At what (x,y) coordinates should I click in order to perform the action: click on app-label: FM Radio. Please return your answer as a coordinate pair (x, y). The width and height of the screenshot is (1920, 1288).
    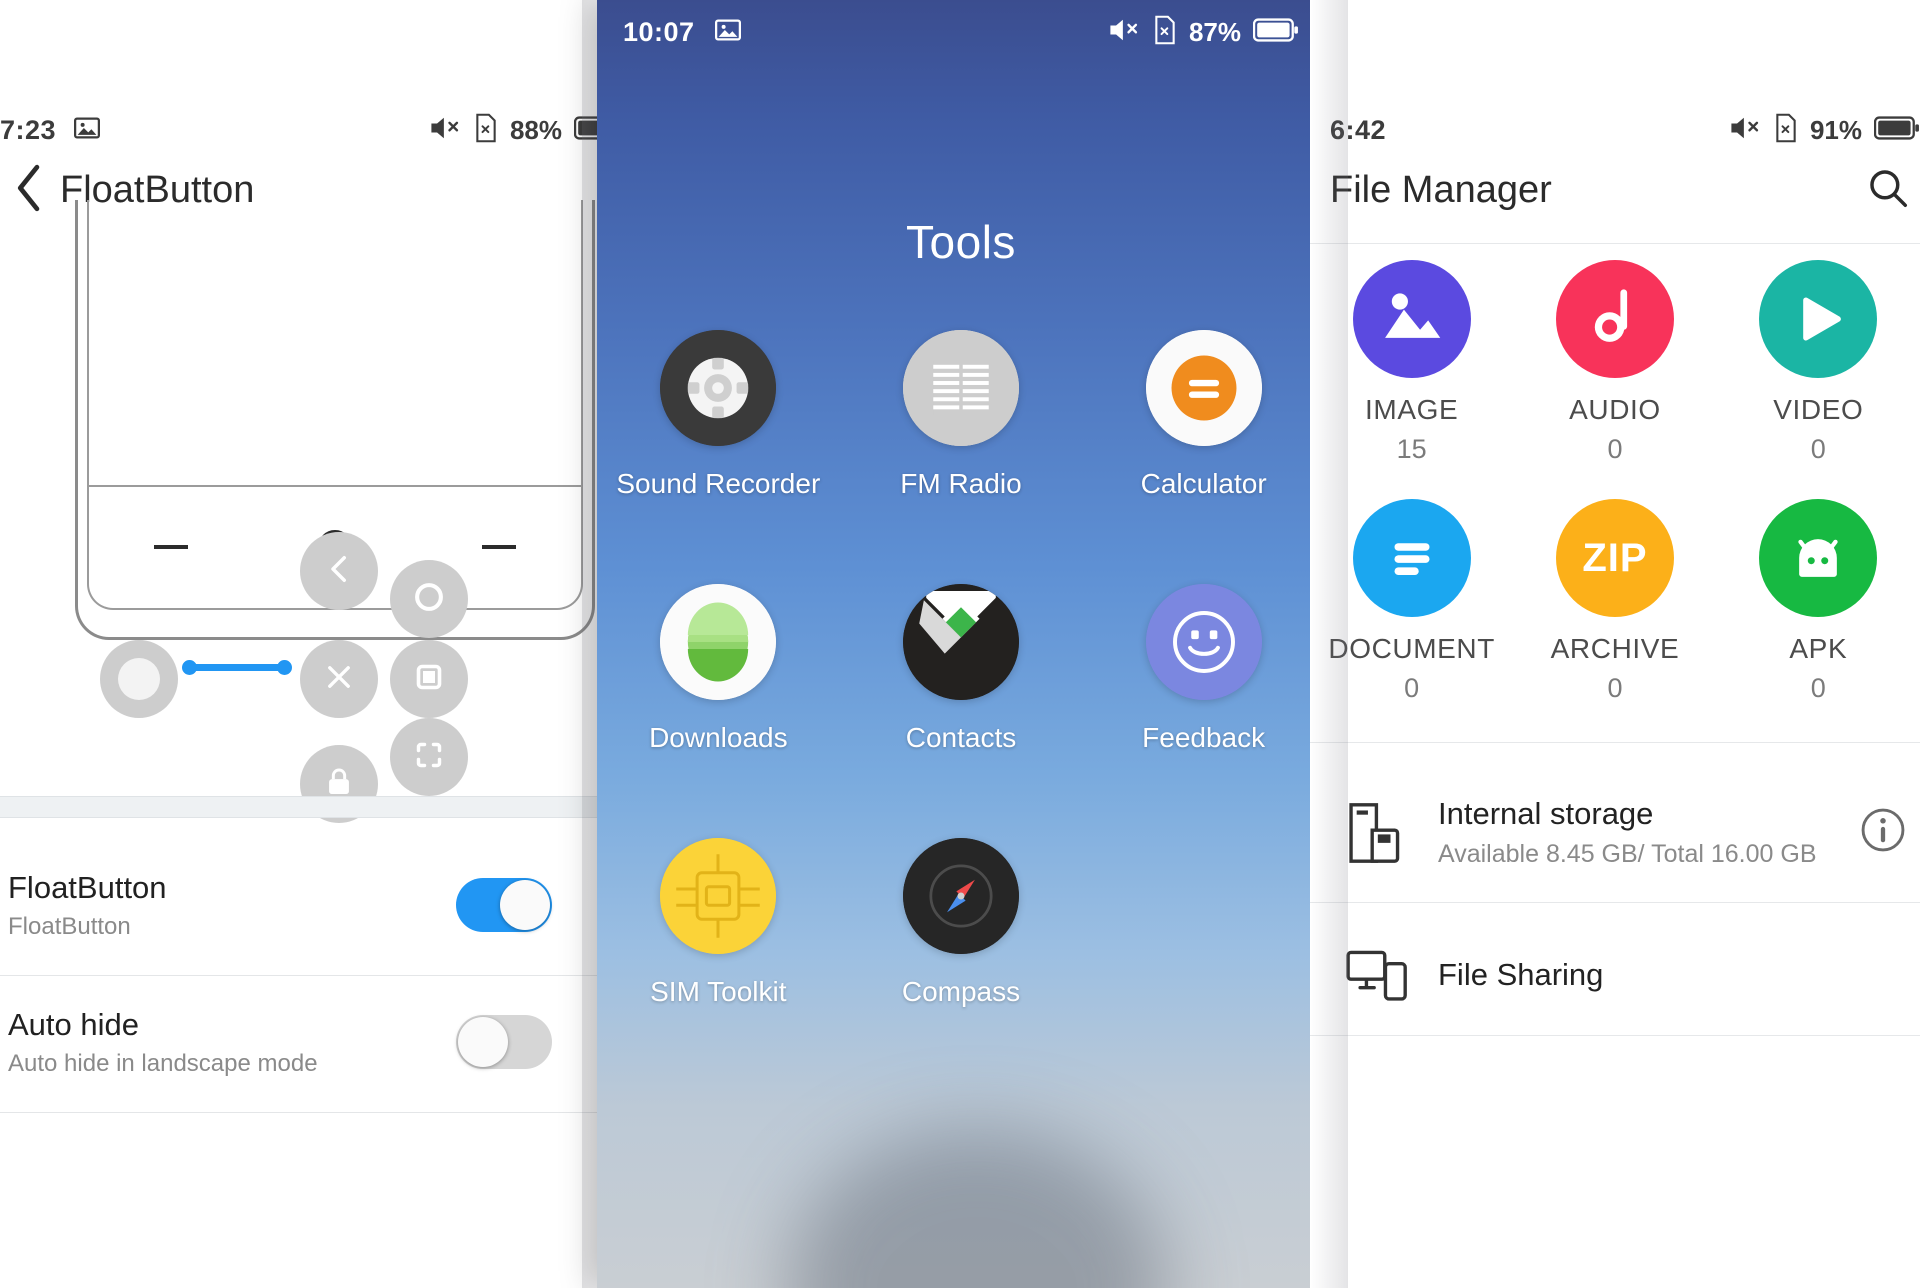
    Looking at the image, I should click on (961, 483).